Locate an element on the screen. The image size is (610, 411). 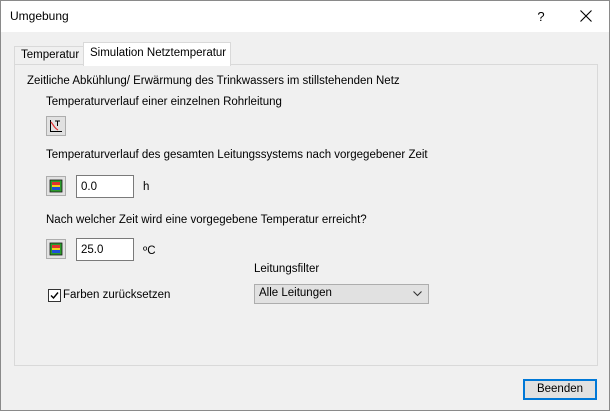
filter-select: Alle Leitungen is located at coordinates (341, 294).